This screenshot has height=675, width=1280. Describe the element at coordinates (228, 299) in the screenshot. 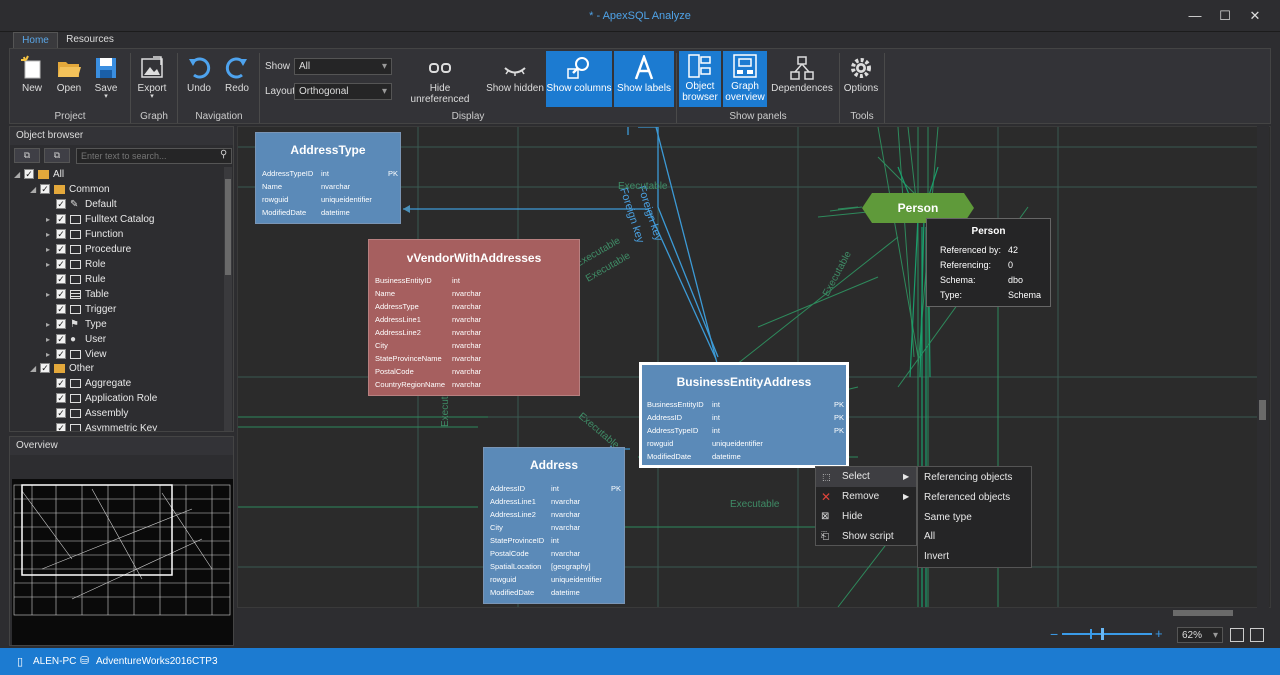

I see `tree-scrollbar` at that location.